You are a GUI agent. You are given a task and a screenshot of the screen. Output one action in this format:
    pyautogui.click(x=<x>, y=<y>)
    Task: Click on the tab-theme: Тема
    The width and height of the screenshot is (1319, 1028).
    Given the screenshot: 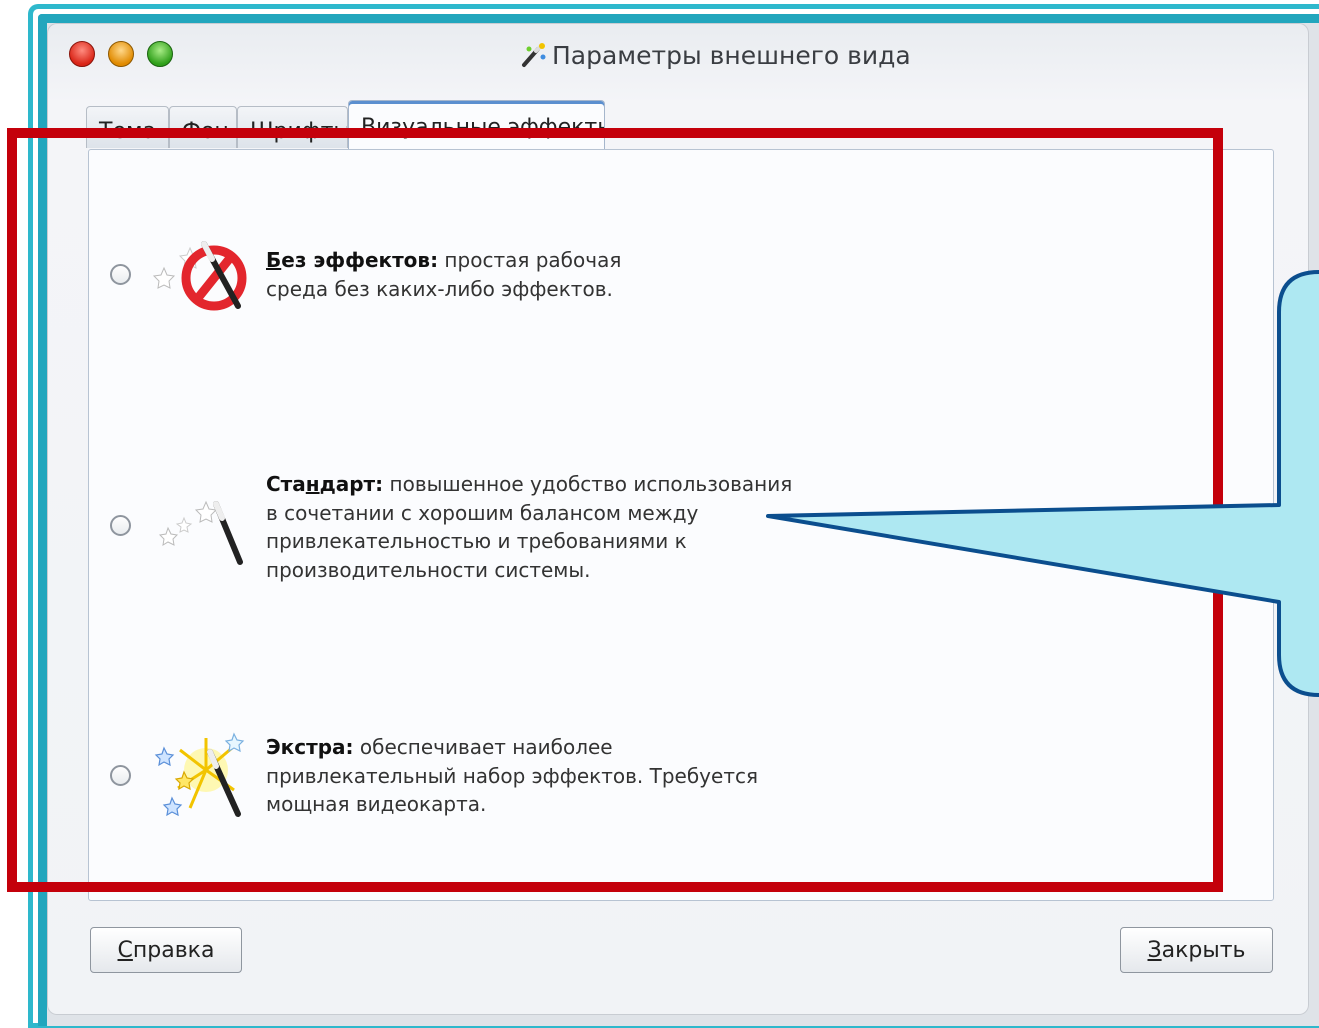 What is the action you would take?
    pyautogui.click(x=127, y=127)
    